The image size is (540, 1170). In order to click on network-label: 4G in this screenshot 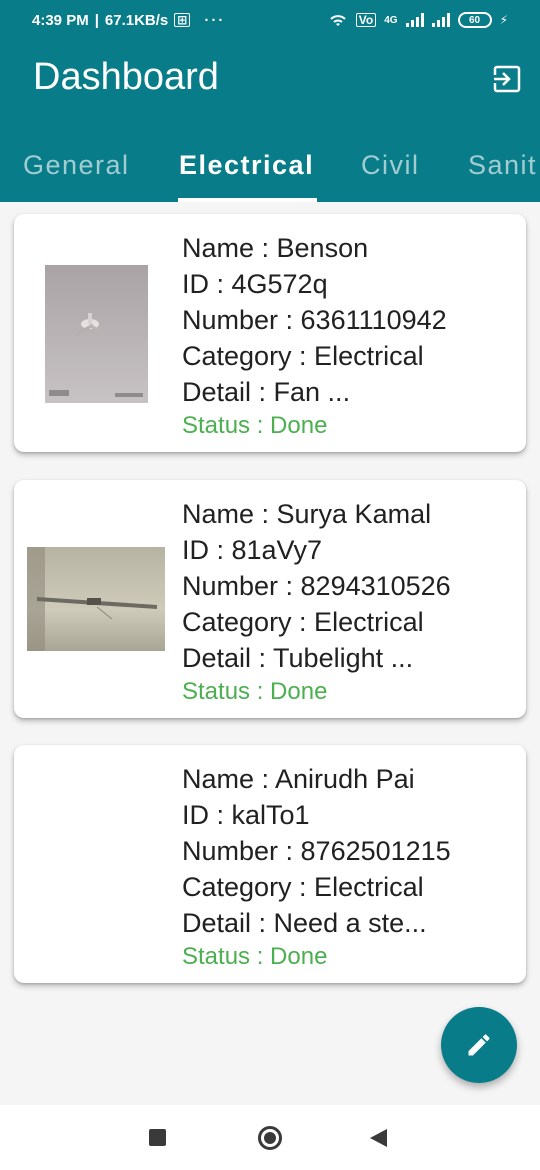, I will do `click(391, 20)`.